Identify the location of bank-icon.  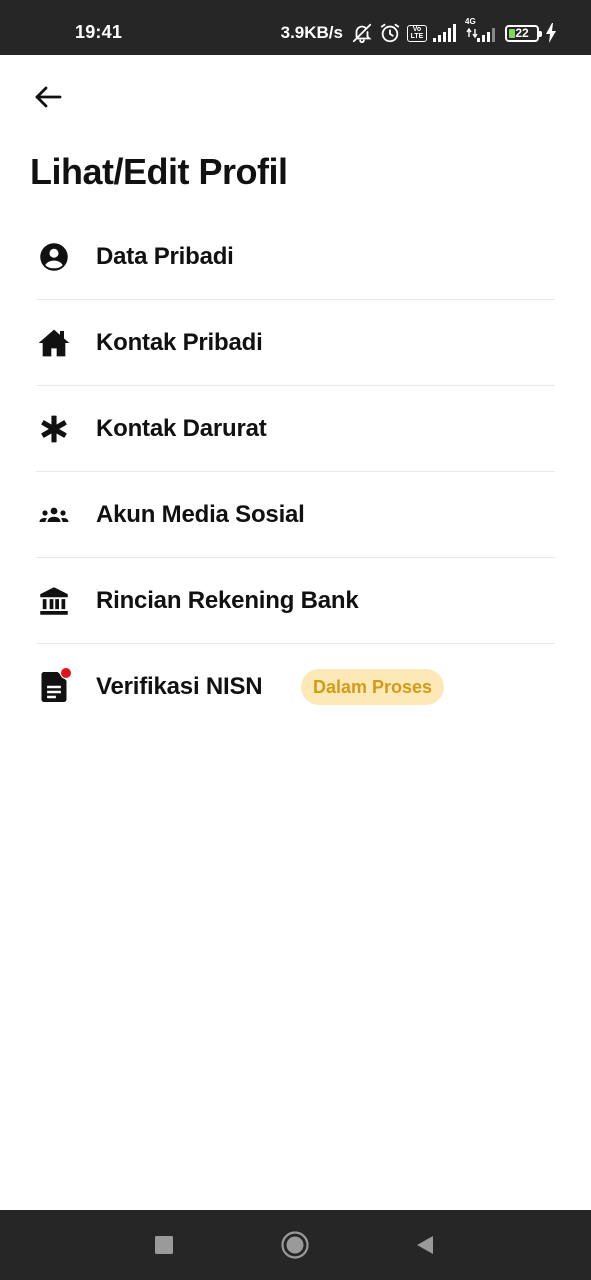
(54, 601).